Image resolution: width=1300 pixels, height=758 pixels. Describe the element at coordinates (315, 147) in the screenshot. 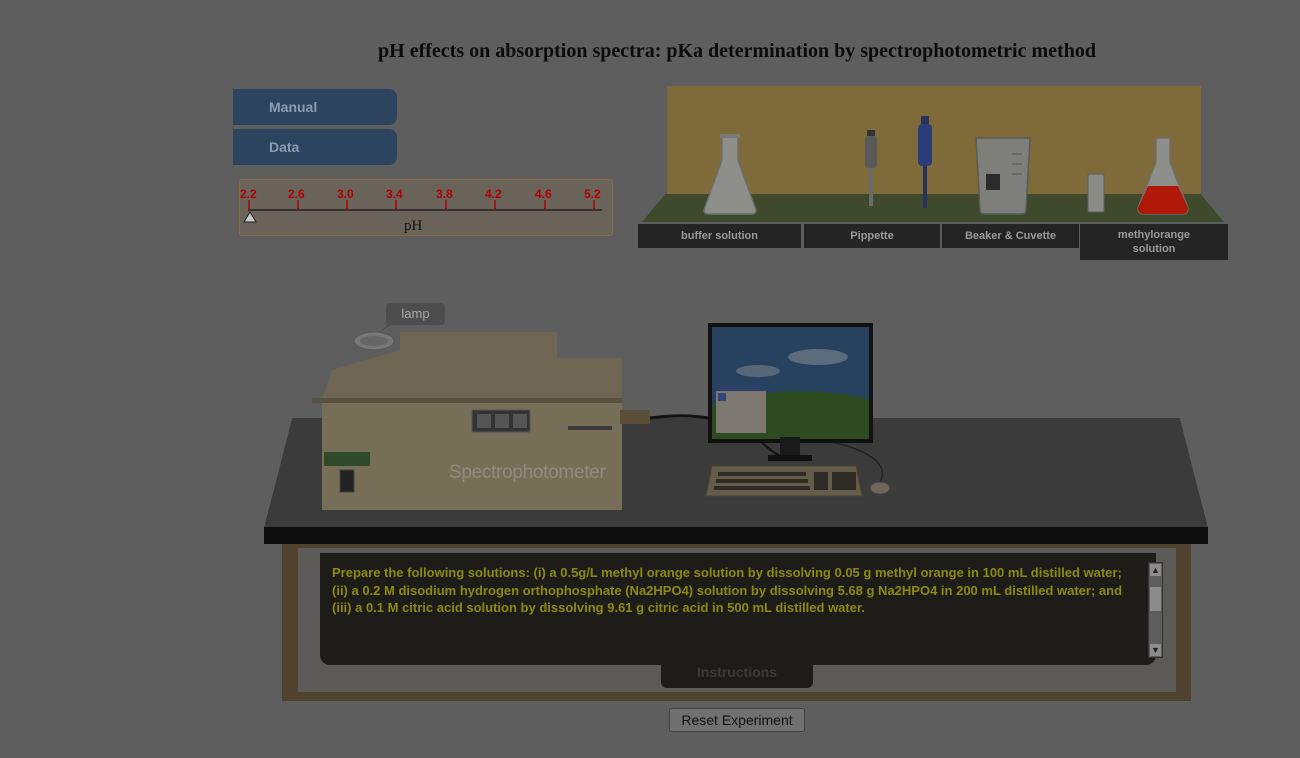

I see `data-button: Data` at that location.